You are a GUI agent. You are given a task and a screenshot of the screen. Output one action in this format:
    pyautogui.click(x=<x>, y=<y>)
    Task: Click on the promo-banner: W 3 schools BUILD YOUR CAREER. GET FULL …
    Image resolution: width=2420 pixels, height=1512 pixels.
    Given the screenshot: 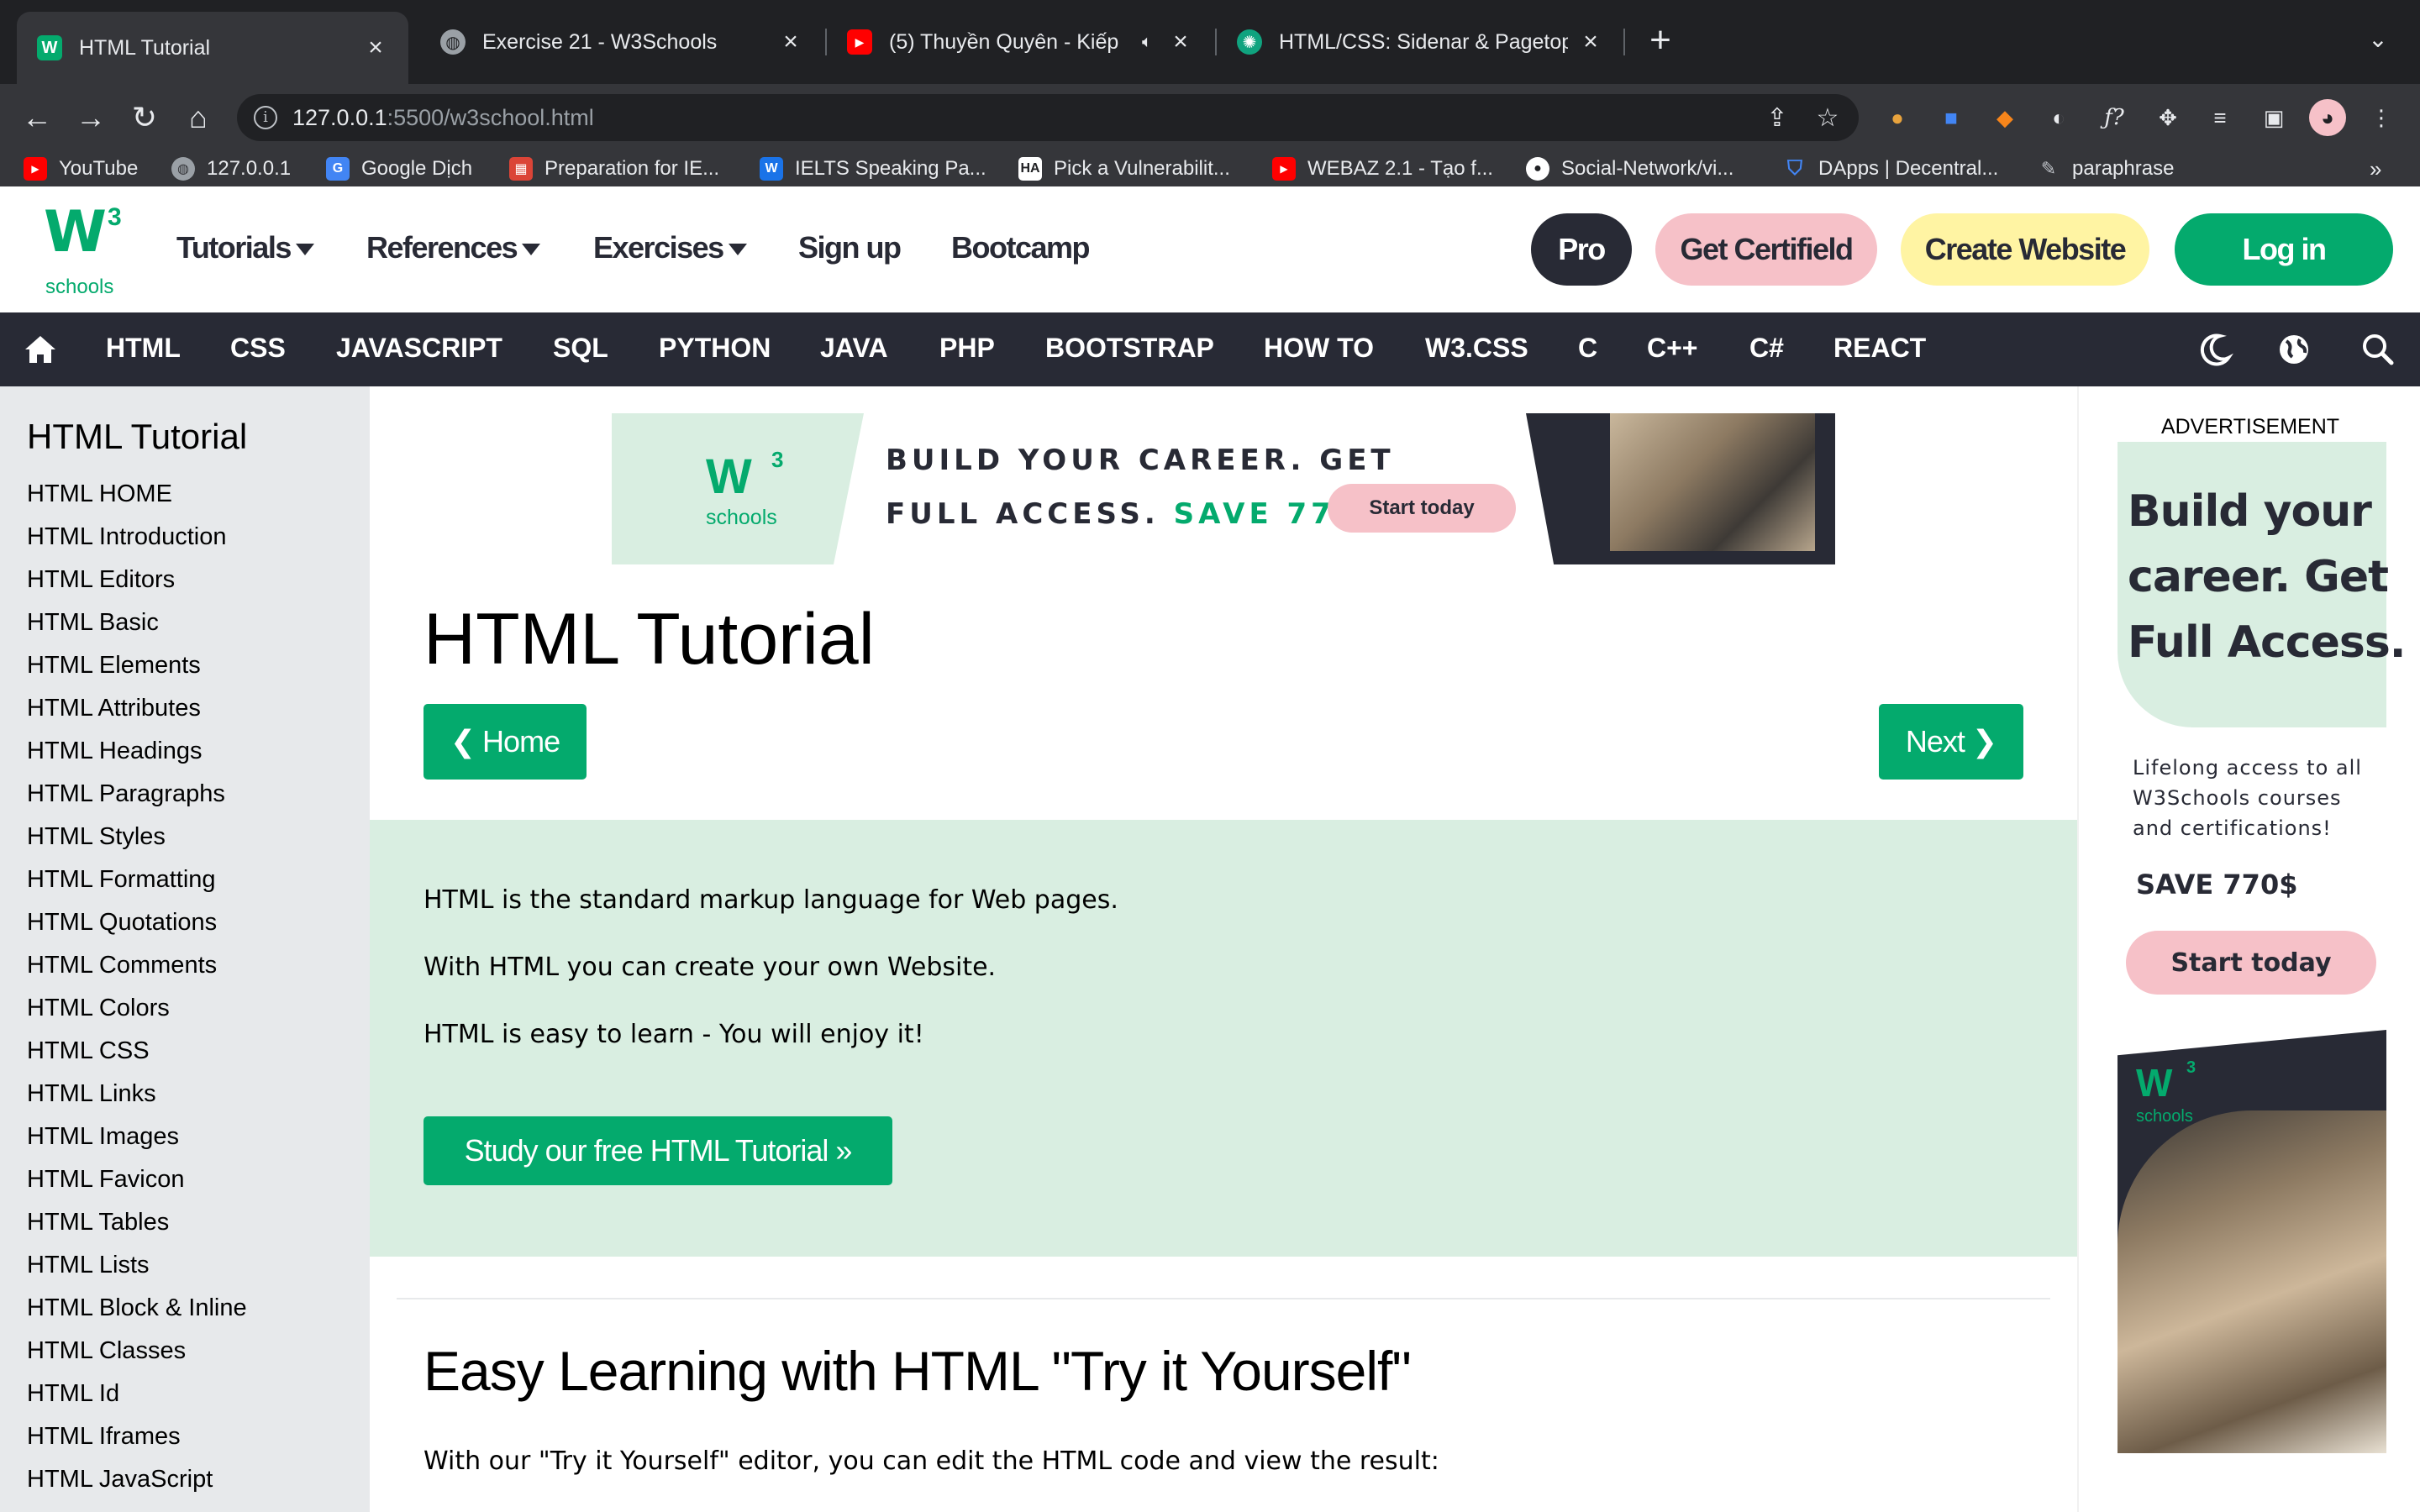 What is the action you would take?
    pyautogui.click(x=1224, y=488)
    